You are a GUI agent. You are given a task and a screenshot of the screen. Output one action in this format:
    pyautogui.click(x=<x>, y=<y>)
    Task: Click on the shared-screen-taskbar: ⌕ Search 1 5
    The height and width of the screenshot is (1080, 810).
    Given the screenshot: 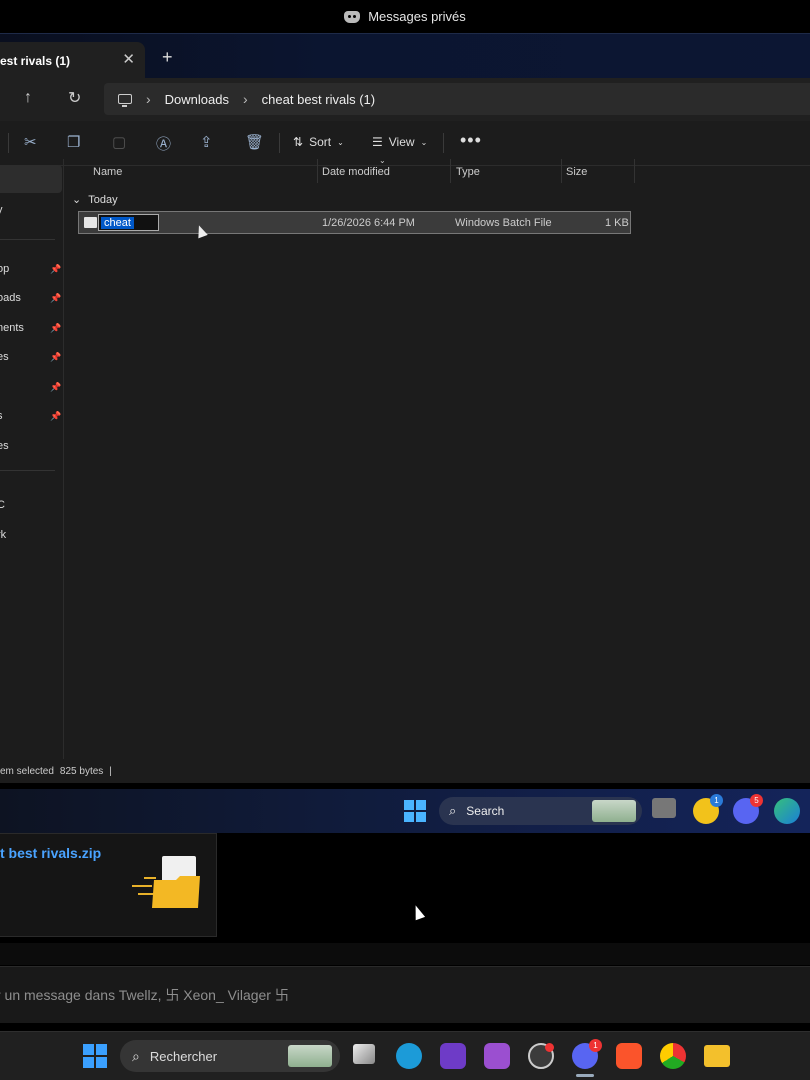 What is the action you would take?
    pyautogui.click(x=405, y=811)
    